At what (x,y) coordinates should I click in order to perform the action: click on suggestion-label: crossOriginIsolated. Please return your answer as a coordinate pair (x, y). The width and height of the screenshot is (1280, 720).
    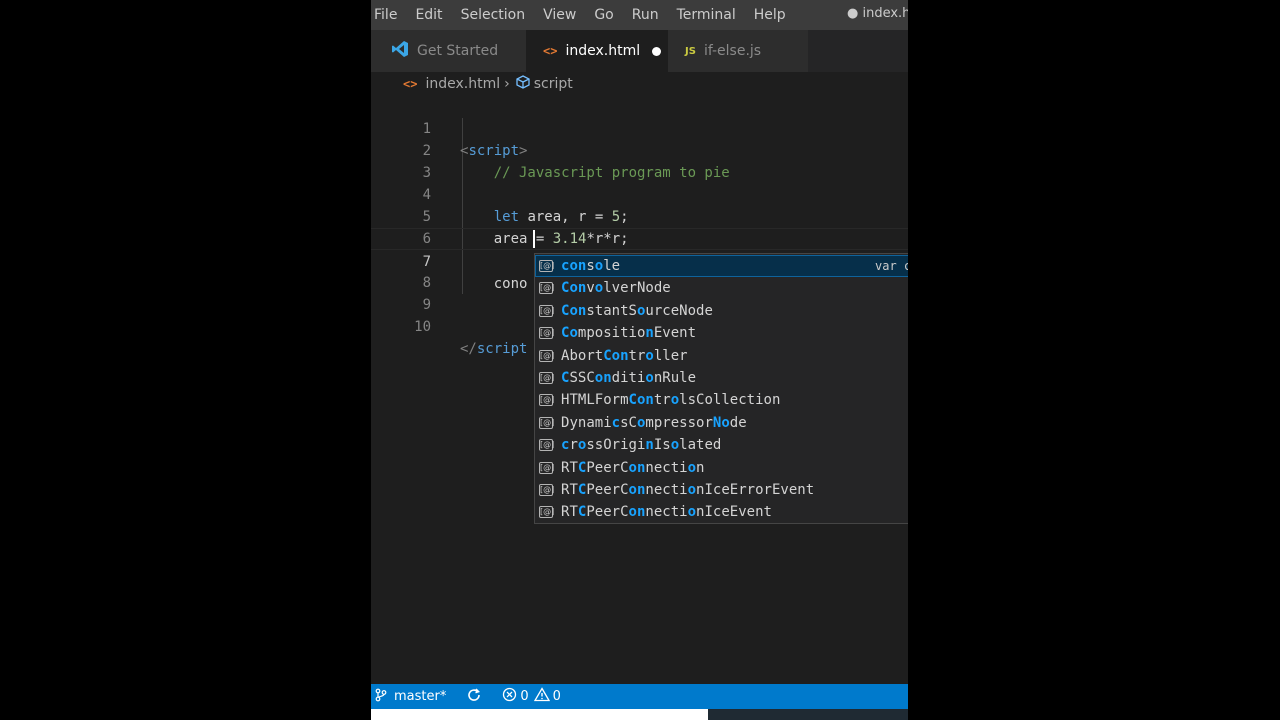
    Looking at the image, I should click on (641, 445).